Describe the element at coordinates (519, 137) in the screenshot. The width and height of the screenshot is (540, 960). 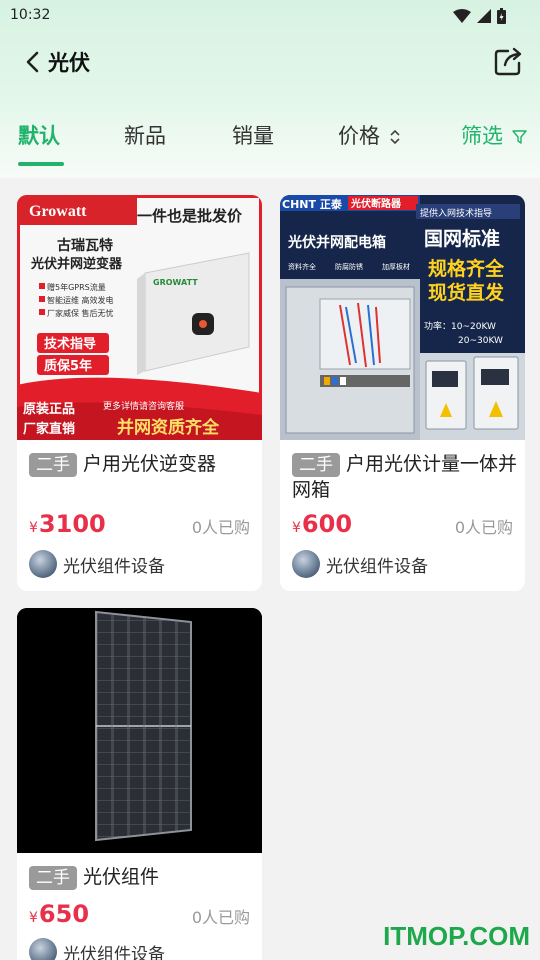
I see `filter-icon` at that location.